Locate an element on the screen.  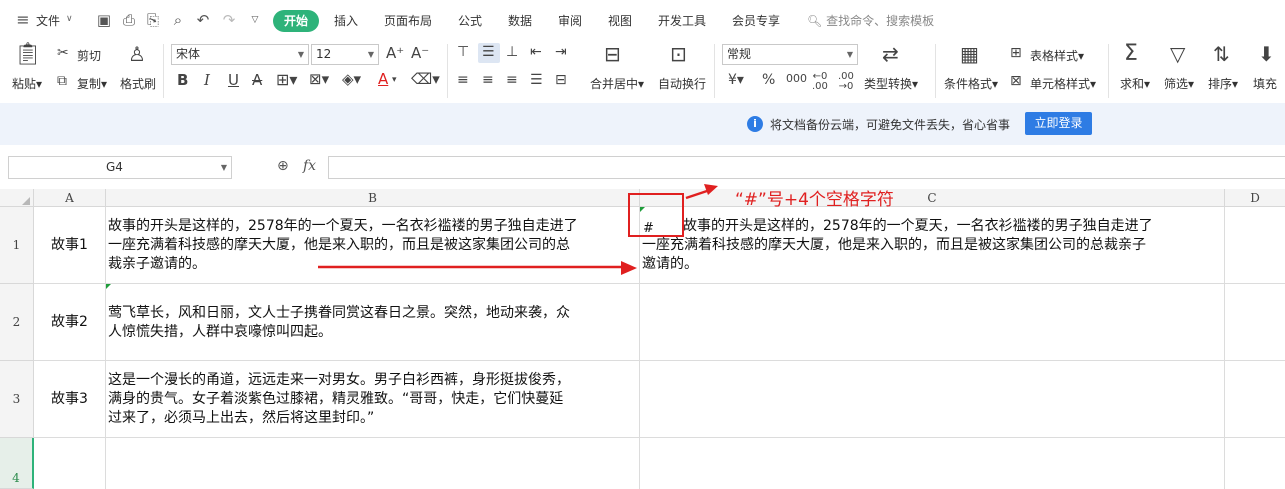
cell-c2 is located at coordinates (932, 322).